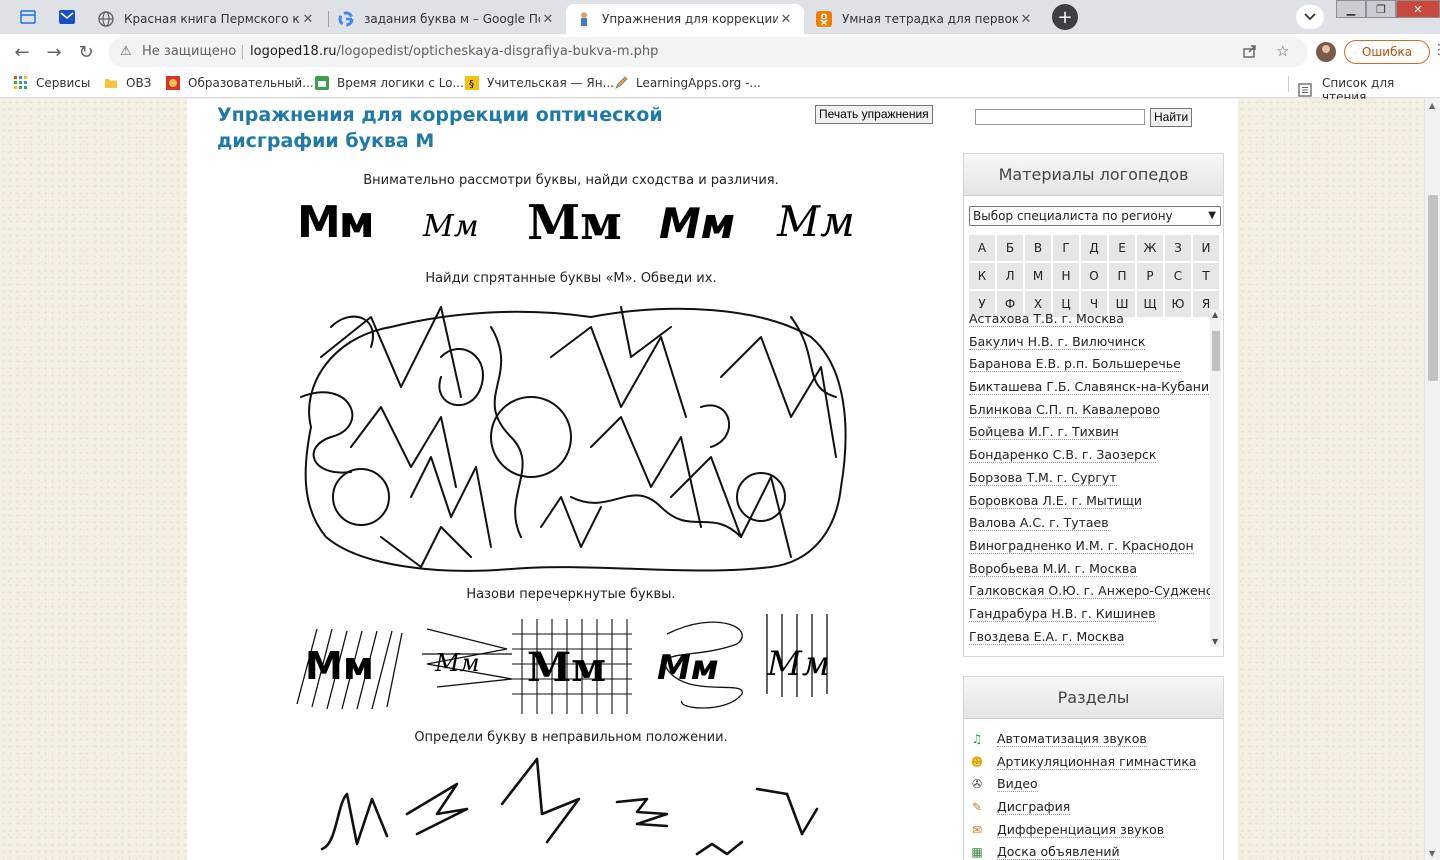 The width and height of the screenshot is (1440, 860). What do you see at coordinates (1216, 351) in the screenshot?
I see `scroll-thumb` at bounding box center [1216, 351].